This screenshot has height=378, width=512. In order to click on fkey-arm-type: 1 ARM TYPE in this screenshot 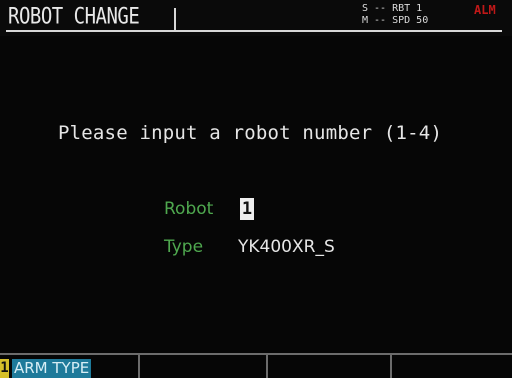, I will do `click(70, 366)`.